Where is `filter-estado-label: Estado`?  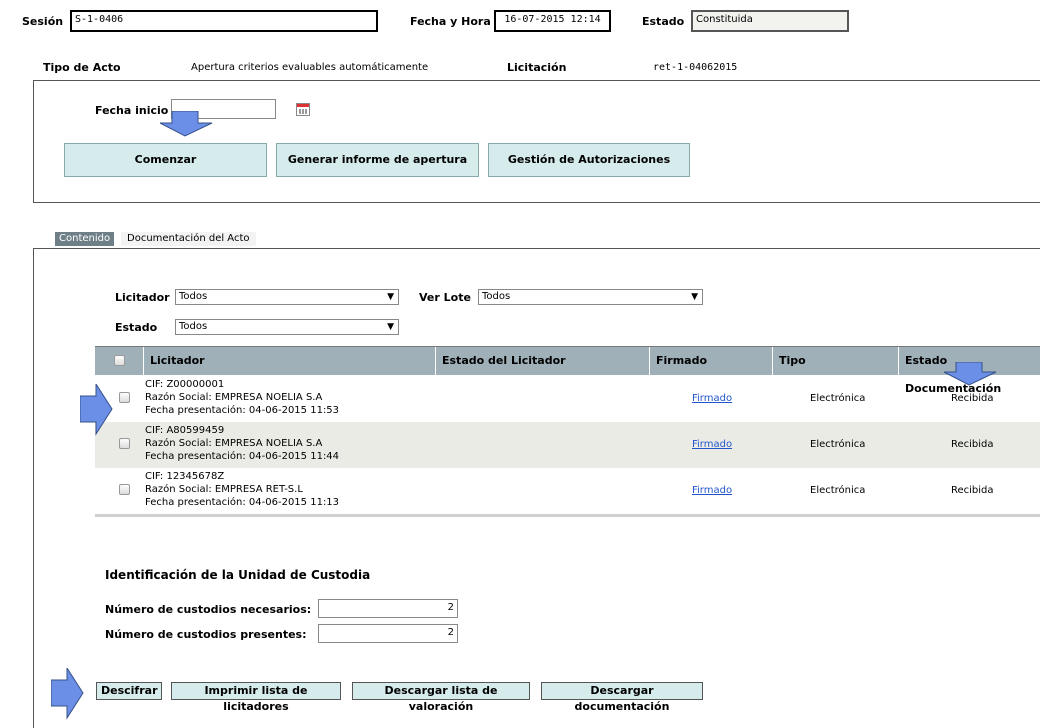 filter-estado-label: Estado is located at coordinates (136, 327).